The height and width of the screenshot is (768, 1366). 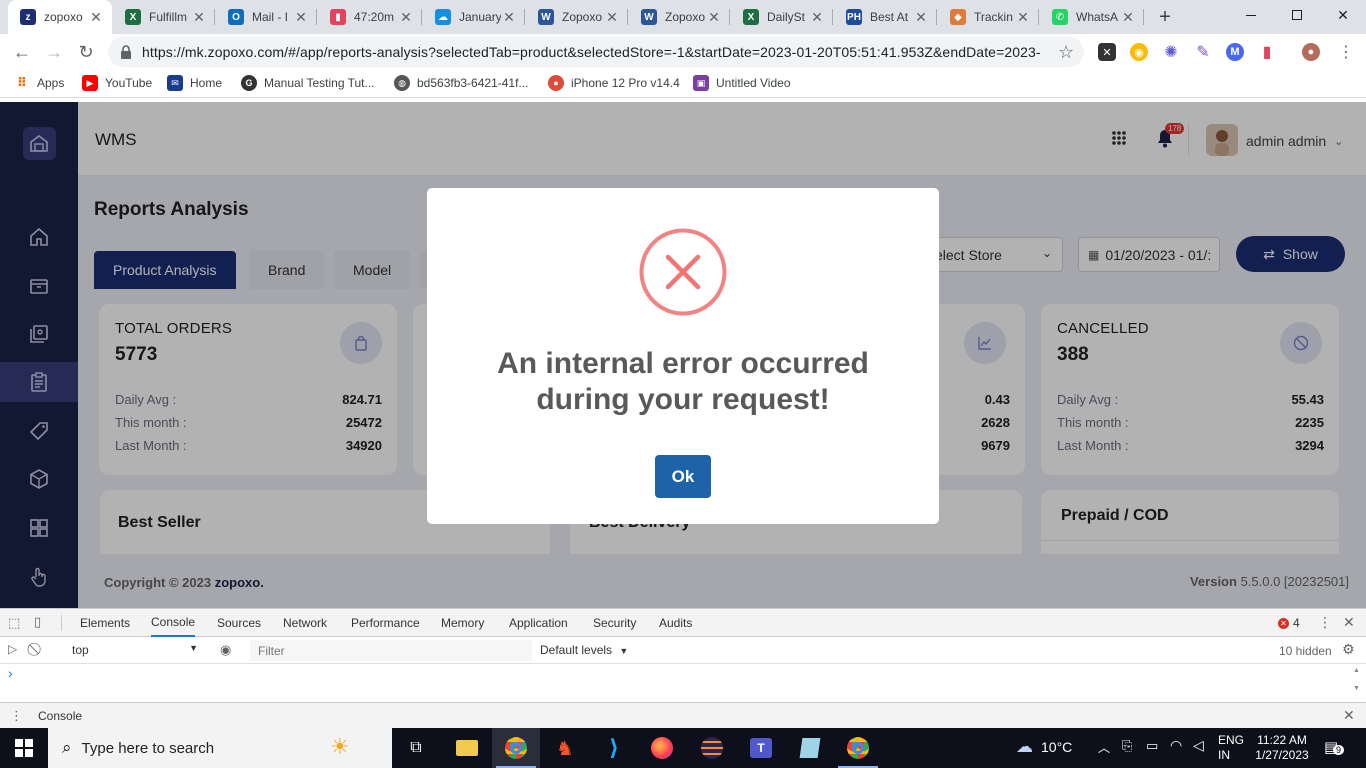 What do you see at coordinates (742, 83) in the screenshot?
I see `bookmark-untitled-video: ▣ Untitled Video` at bounding box center [742, 83].